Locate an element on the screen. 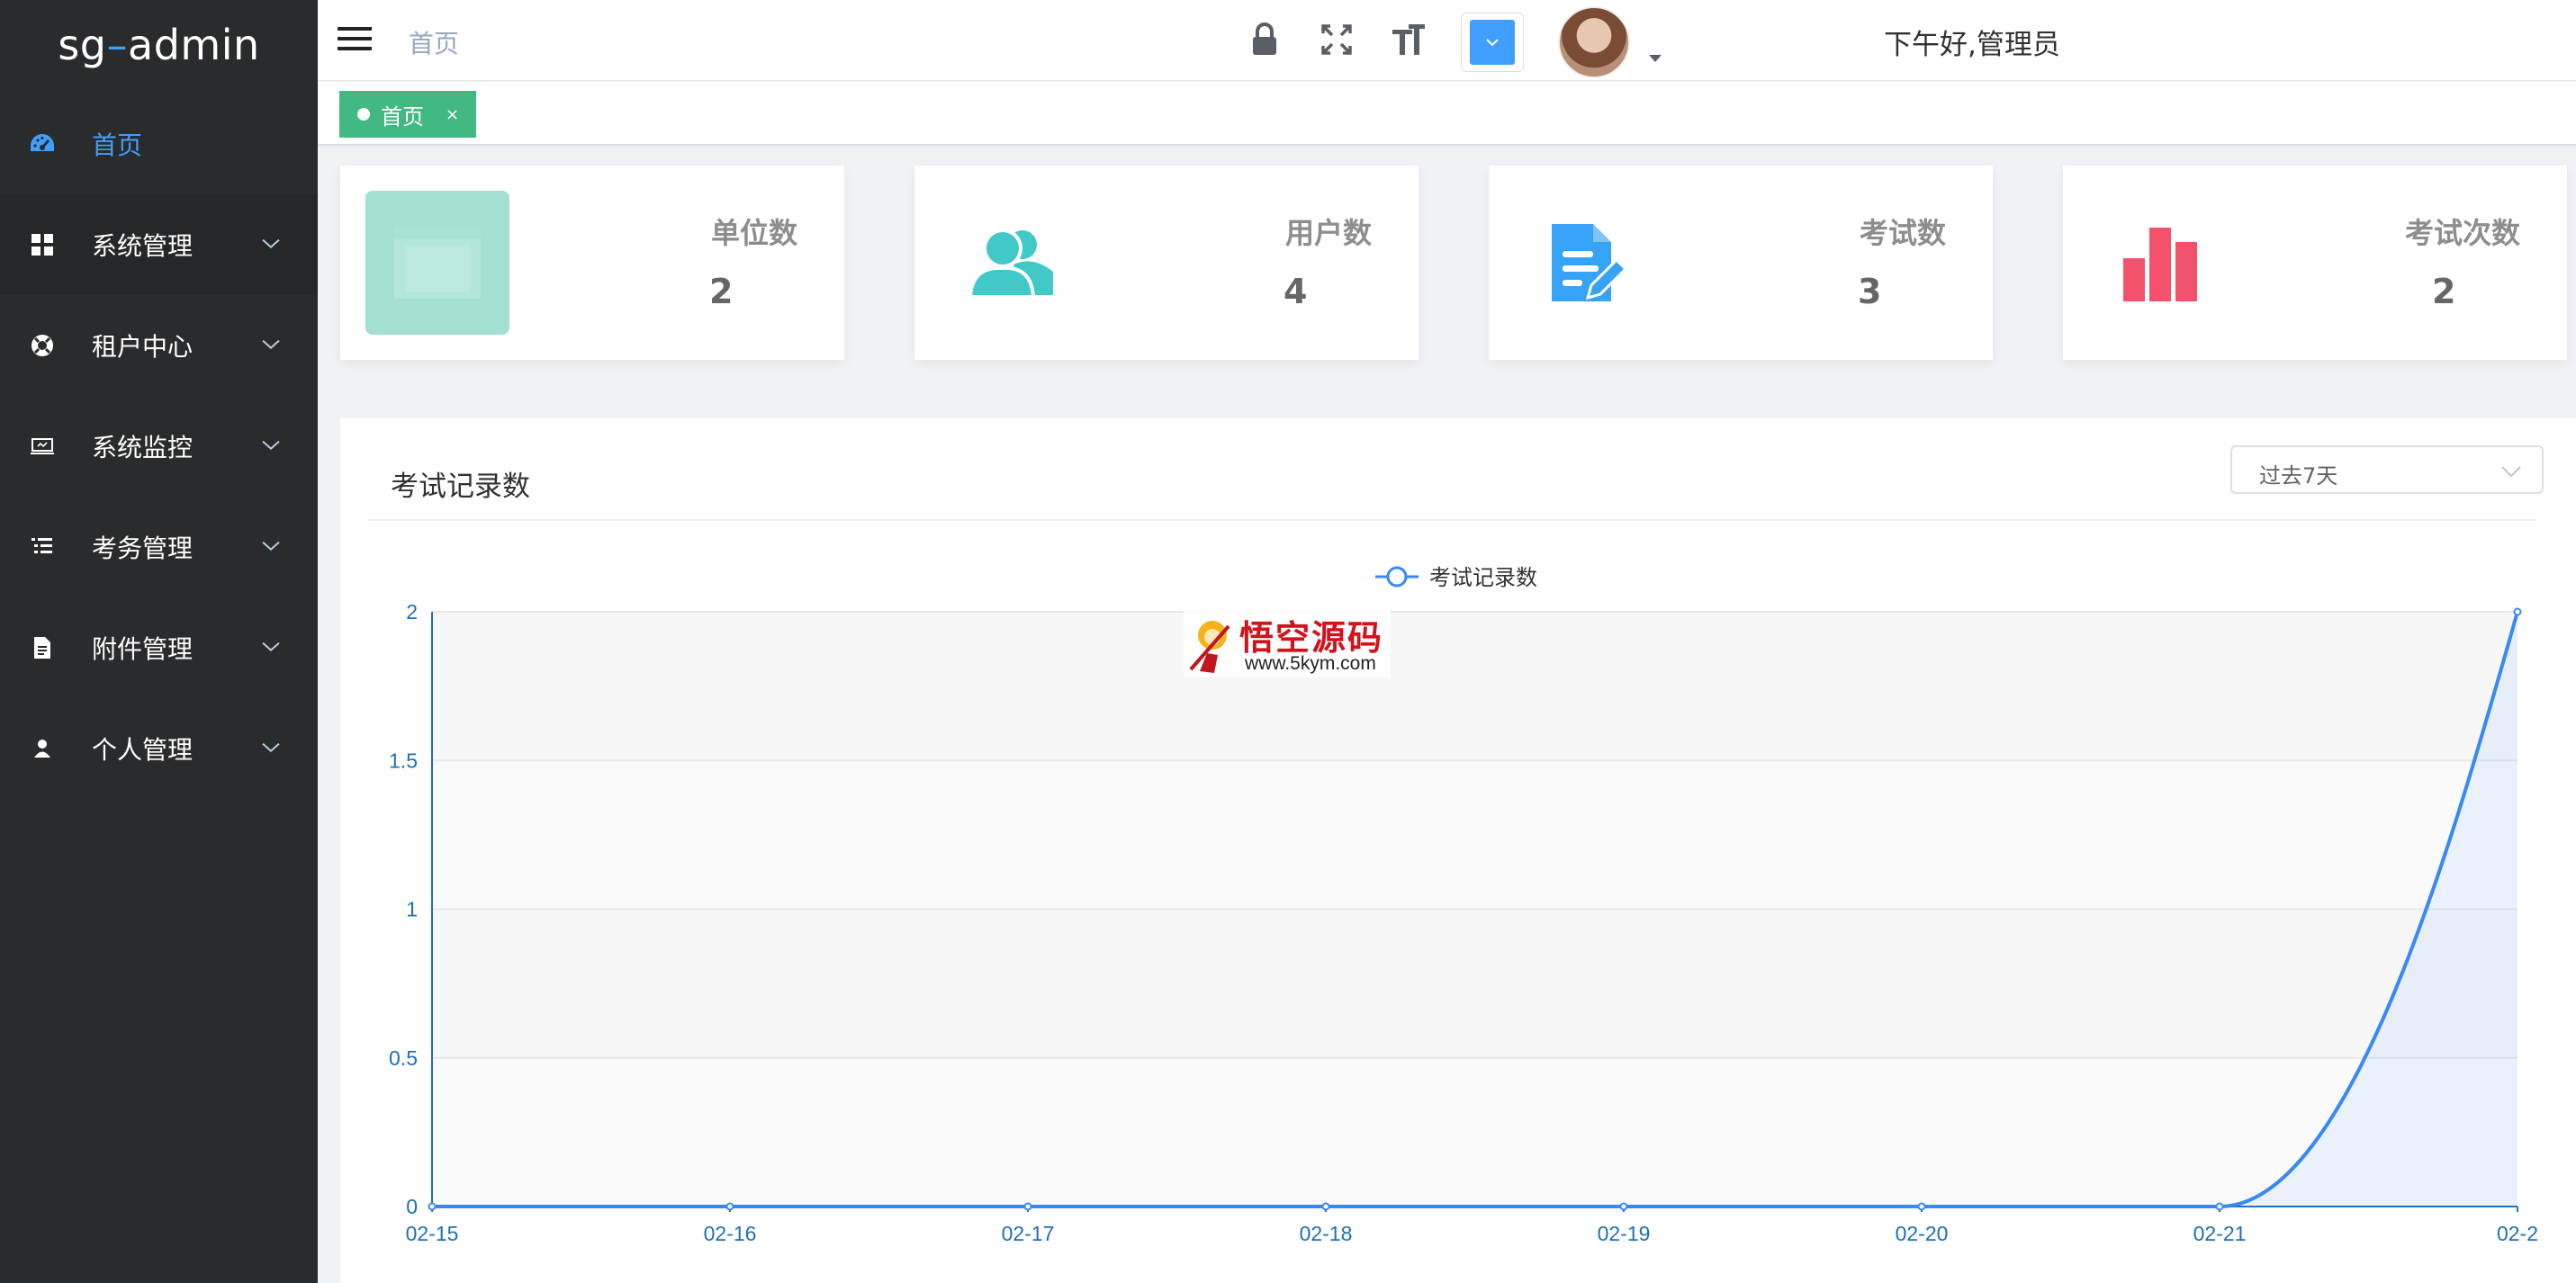 This screenshot has width=2576, height=1283. stat-label: 考试次数 is located at coordinates (2462, 233).